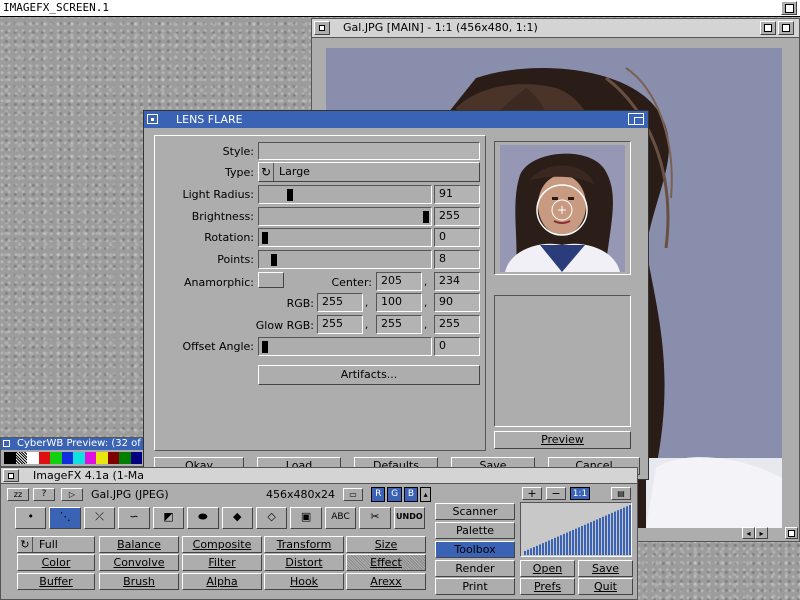 The image size is (800, 600). Describe the element at coordinates (340, 518) in the screenshot. I see `text-tool-icon: ABC` at that location.